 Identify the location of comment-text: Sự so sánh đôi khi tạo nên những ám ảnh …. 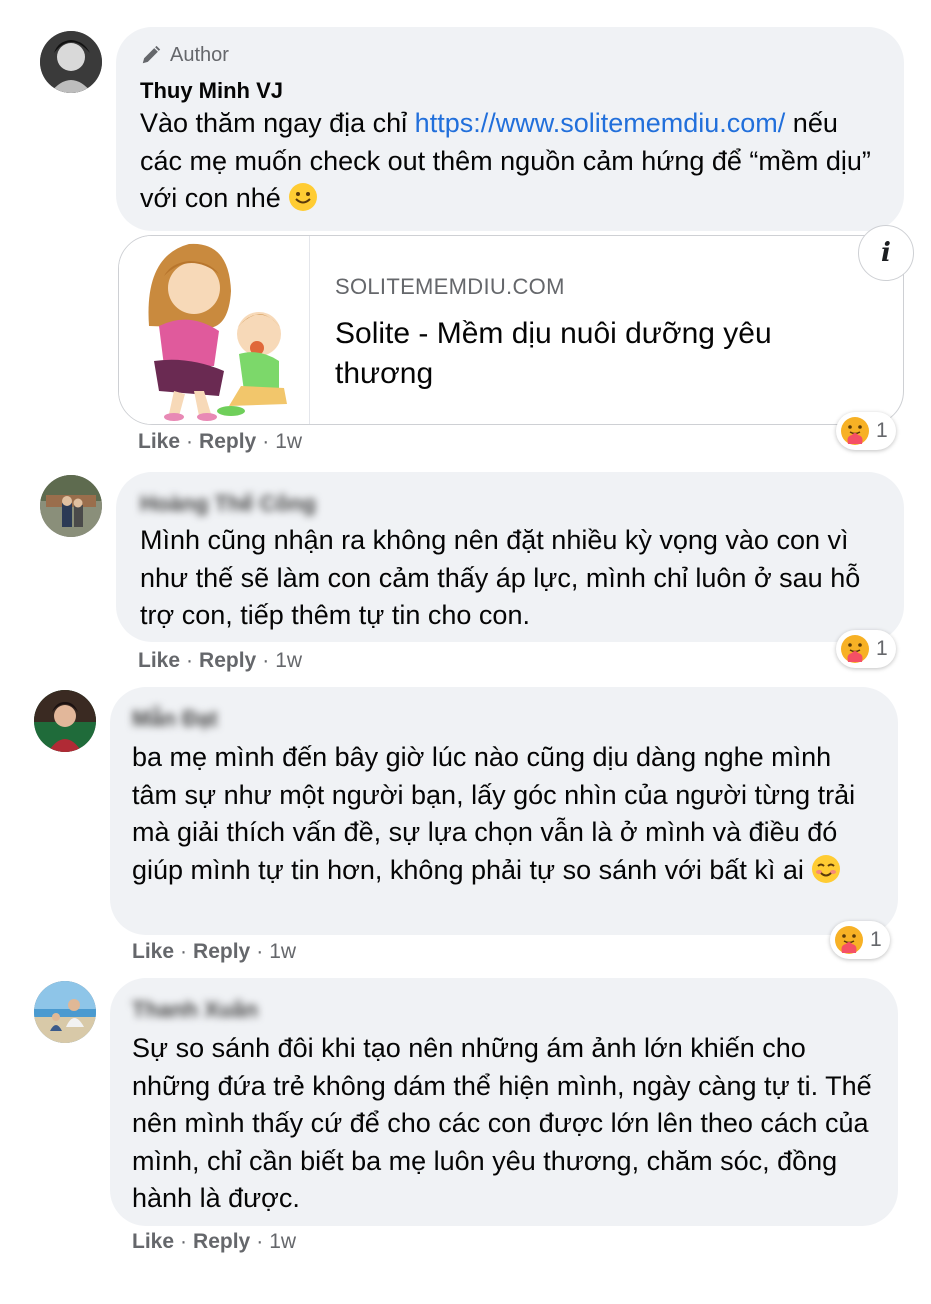
(502, 1123).